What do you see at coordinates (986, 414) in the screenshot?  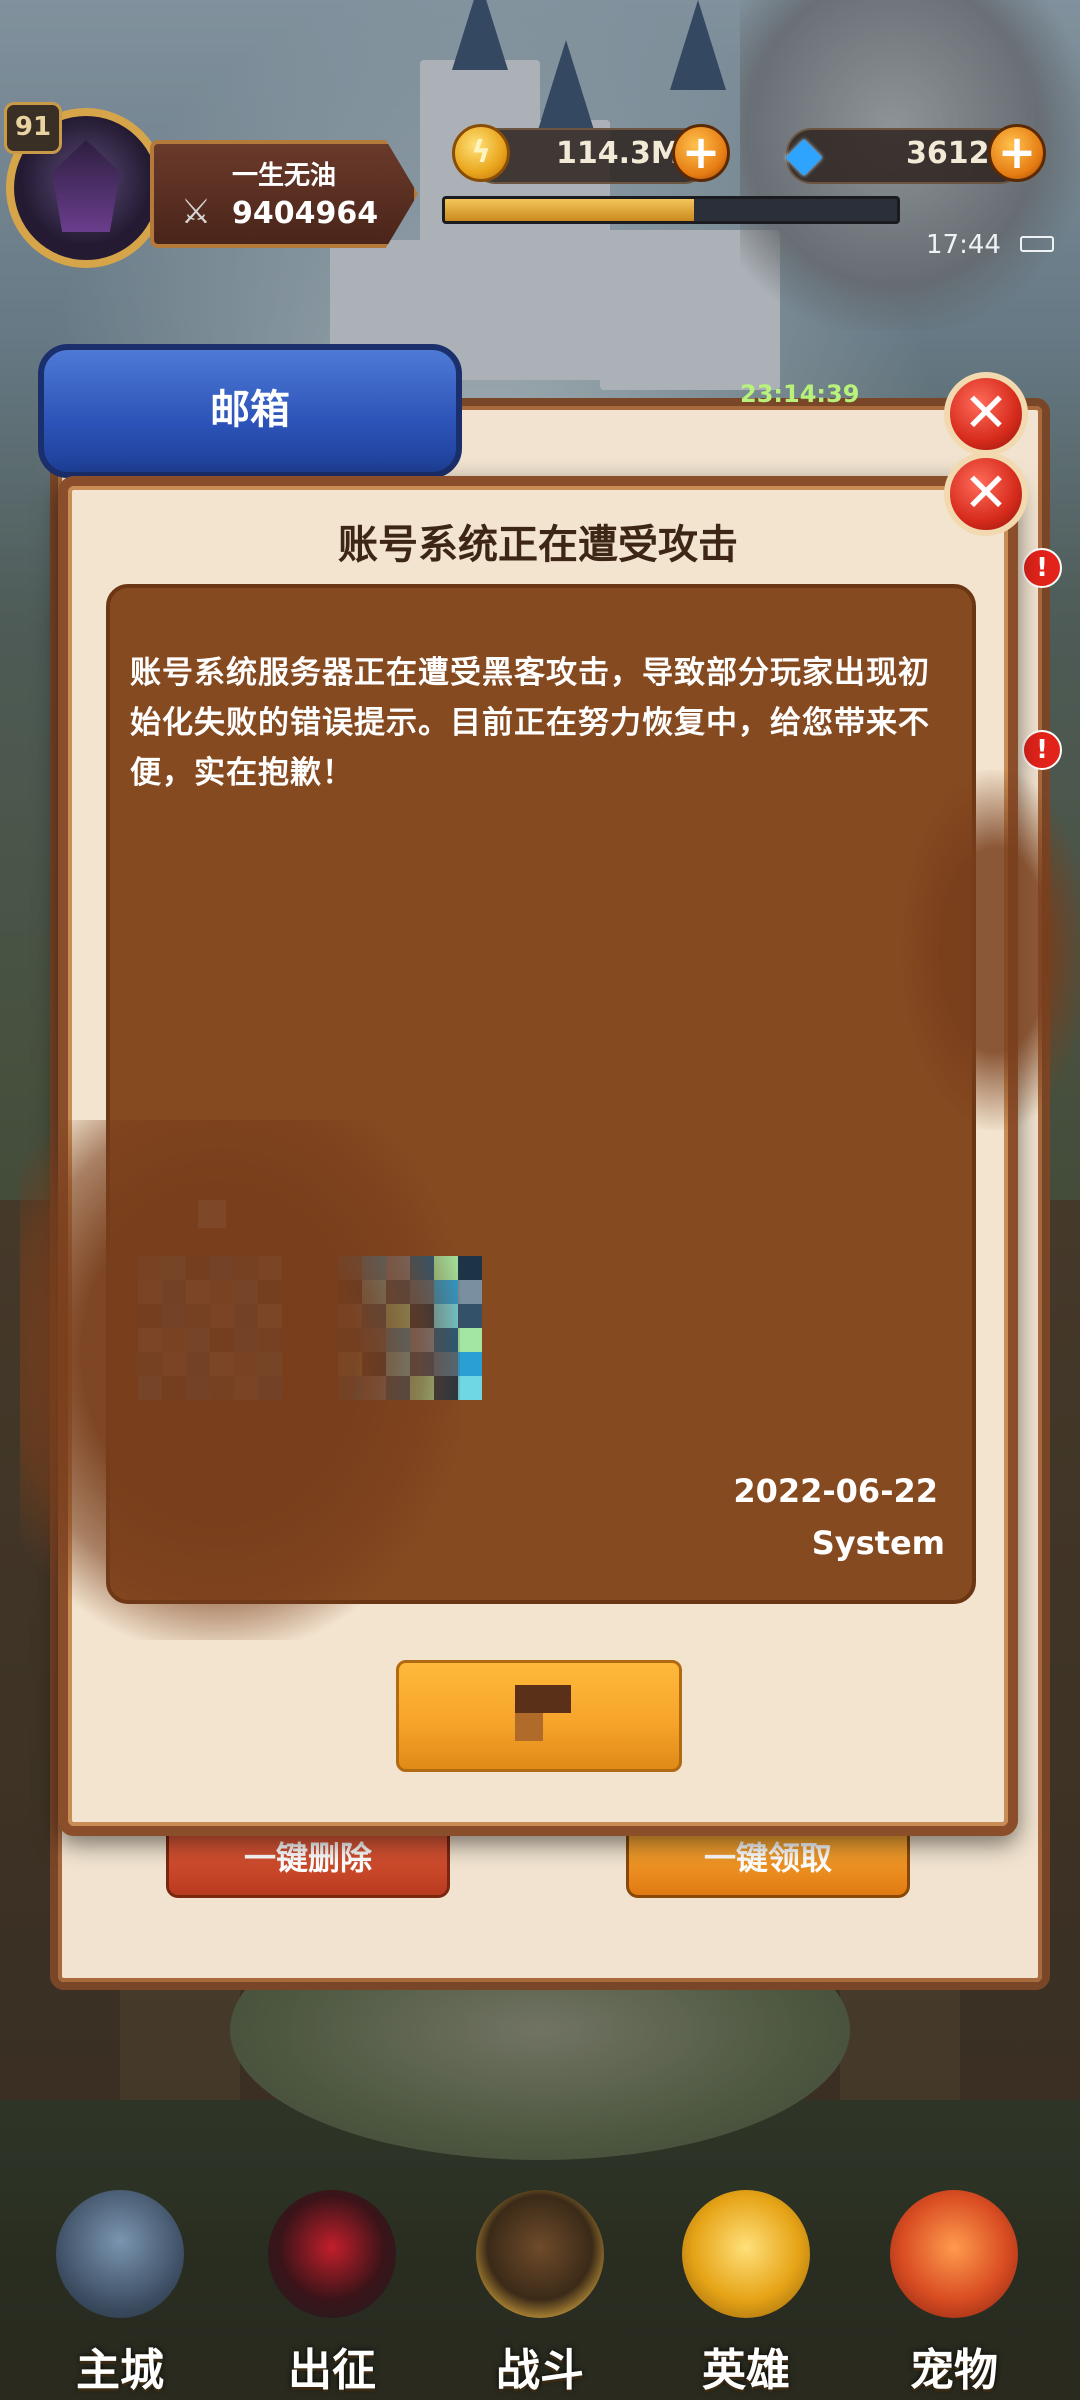 I see `mailbox-close-button: ✕` at bounding box center [986, 414].